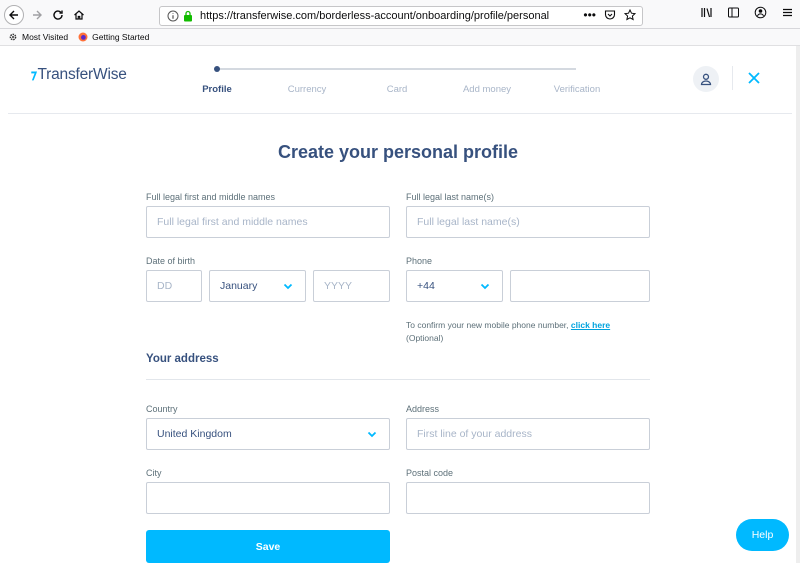 The height and width of the screenshot is (563, 800). Describe the element at coordinates (733, 12) in the screenshot. I see `sidebar-icon` at that location.